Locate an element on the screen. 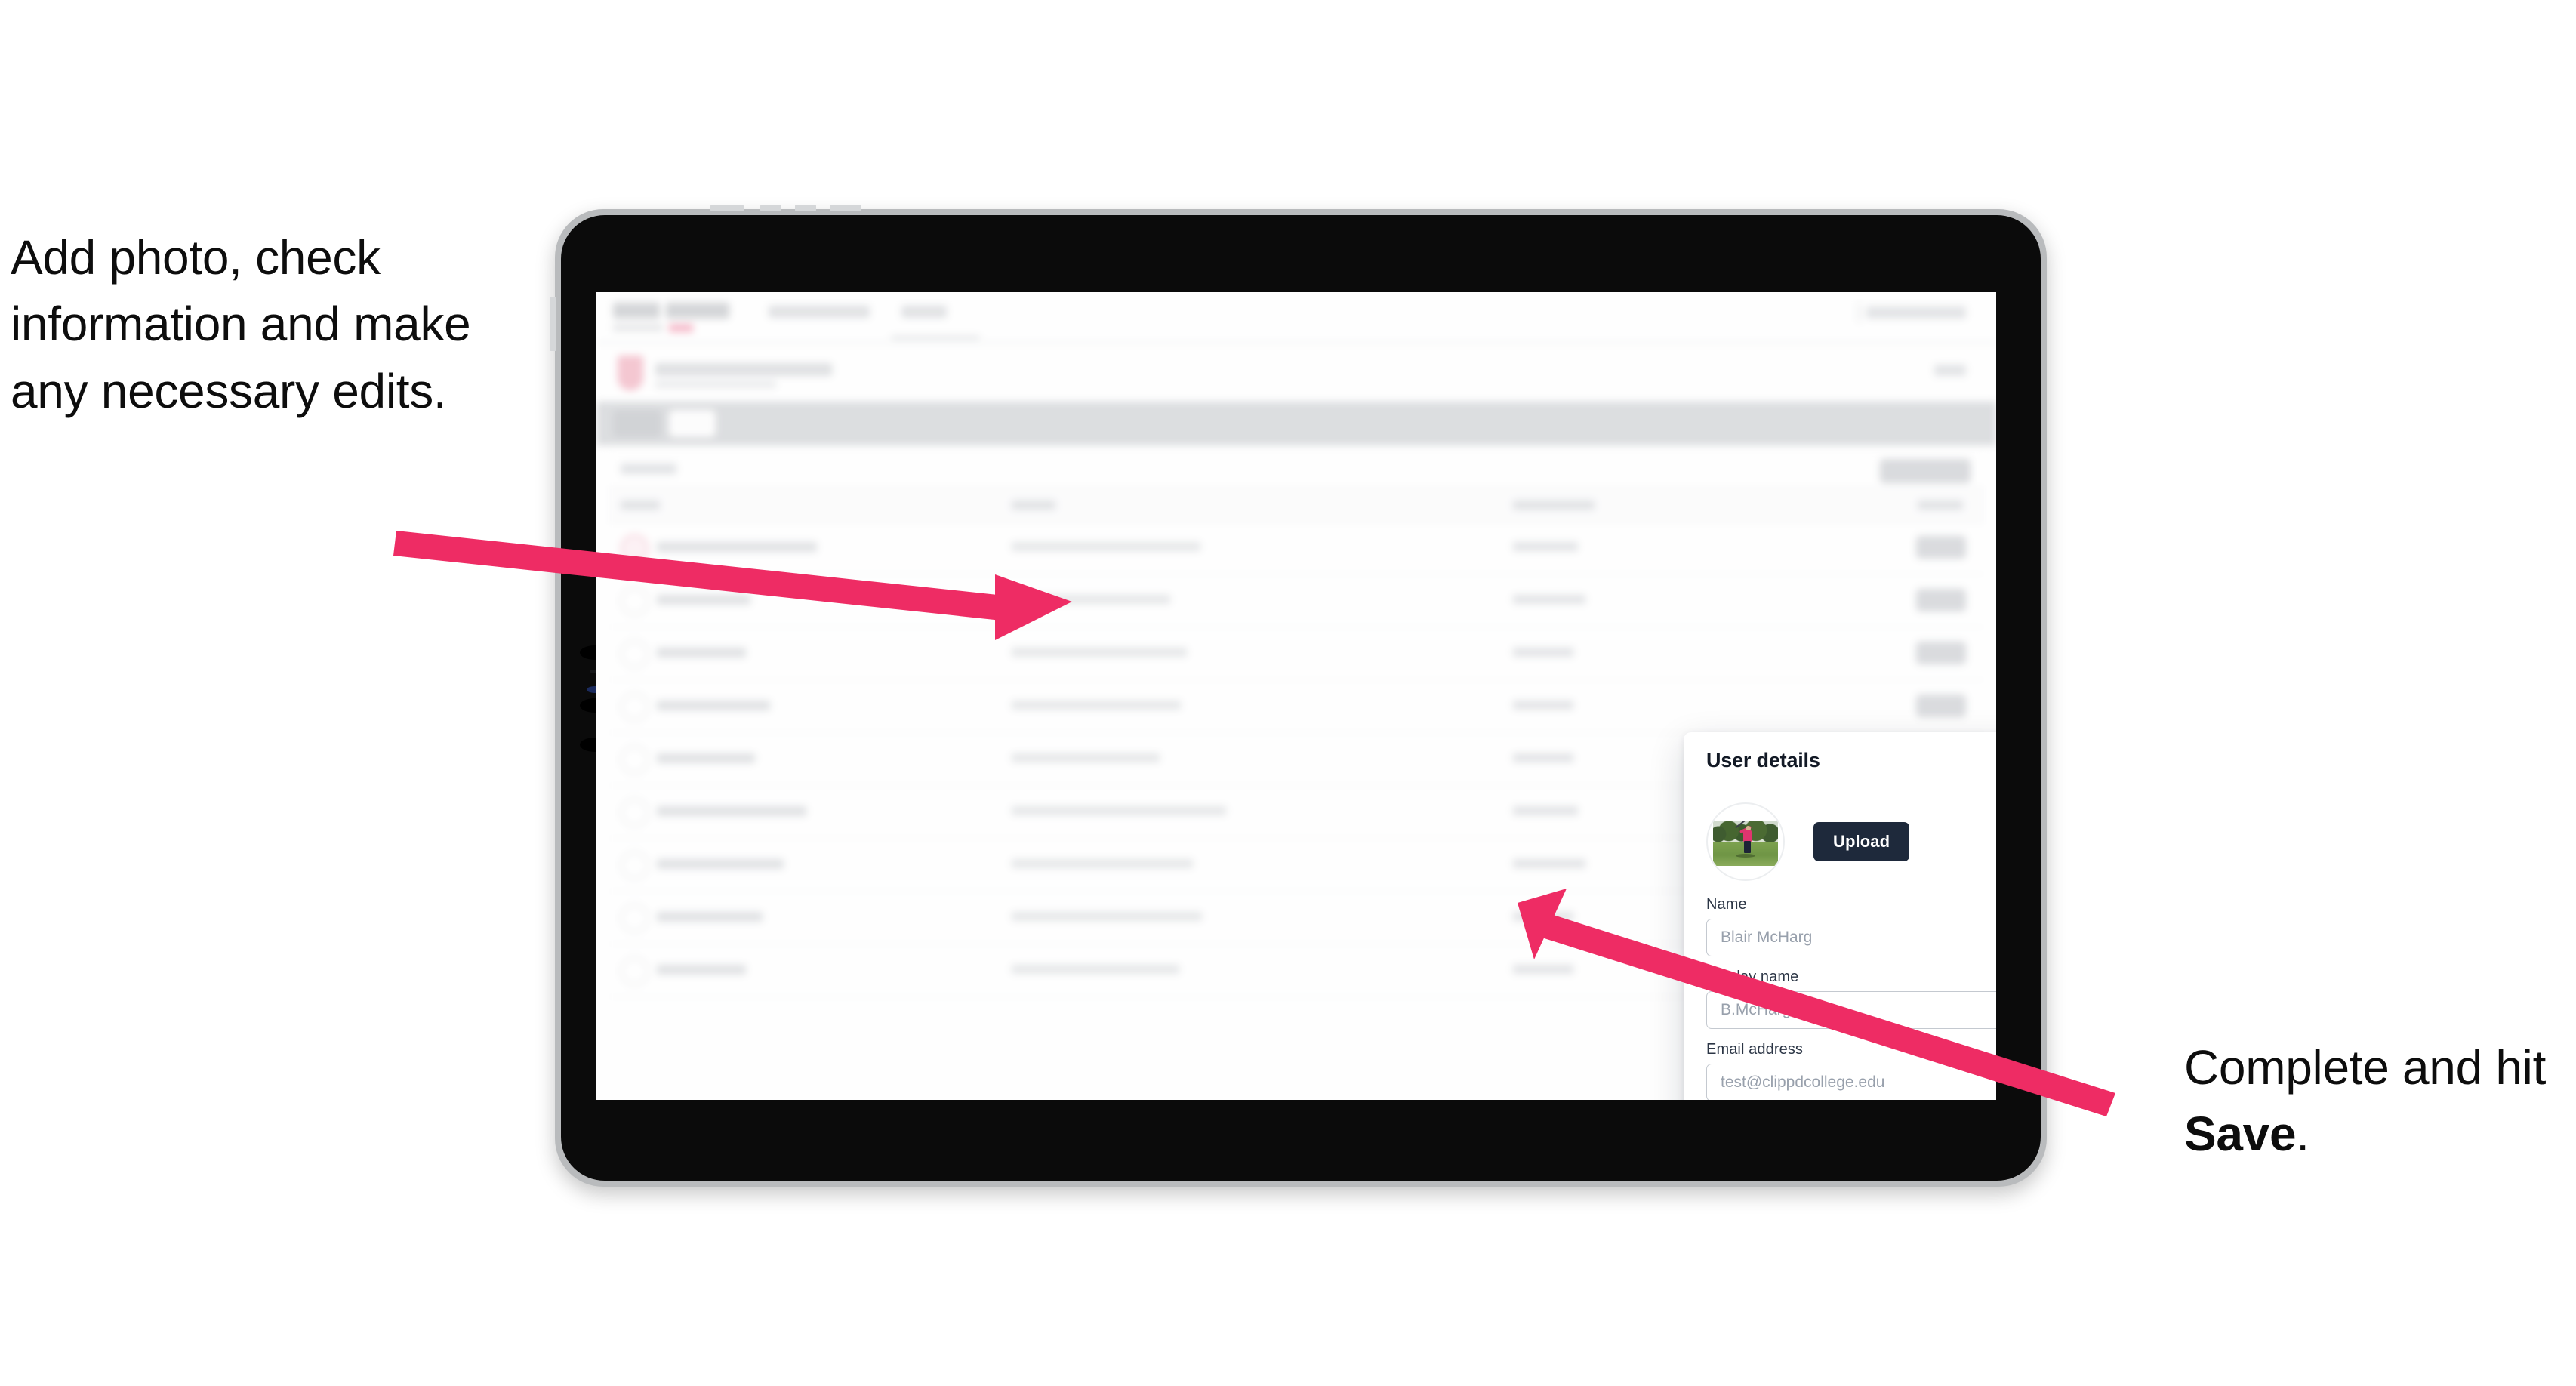  field-display-name: Display name B.McHarg is located at coordinates (1851, 999).